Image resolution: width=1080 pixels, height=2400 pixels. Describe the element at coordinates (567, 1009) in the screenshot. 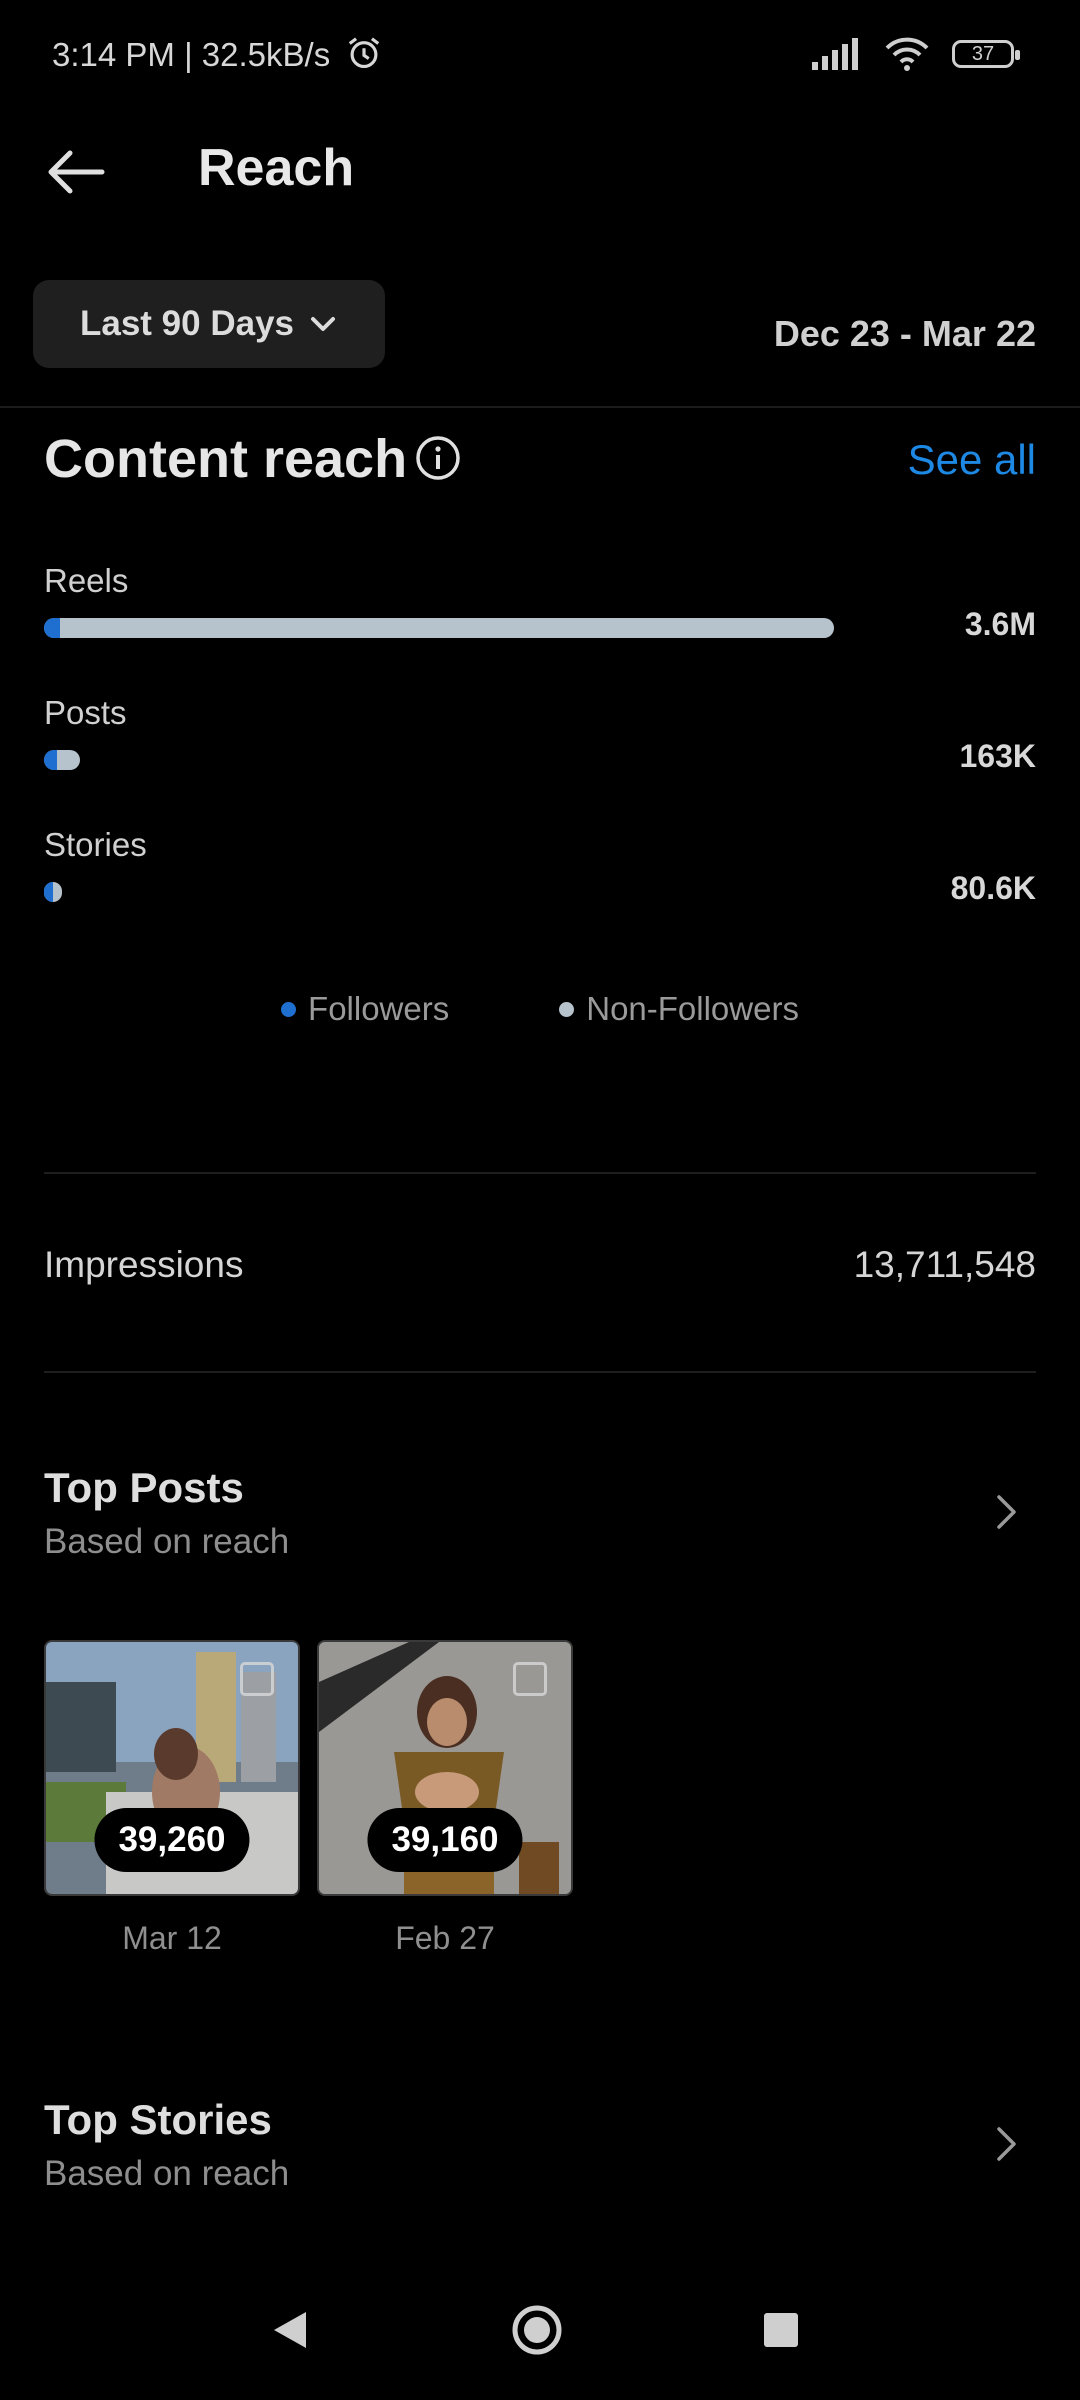

I see `non-followers-dot` at that location.